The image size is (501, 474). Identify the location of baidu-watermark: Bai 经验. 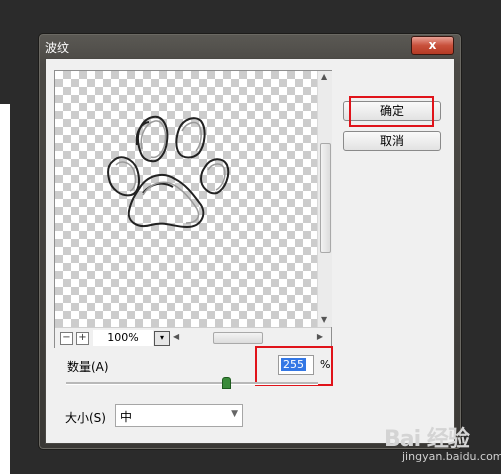
(427, 439).